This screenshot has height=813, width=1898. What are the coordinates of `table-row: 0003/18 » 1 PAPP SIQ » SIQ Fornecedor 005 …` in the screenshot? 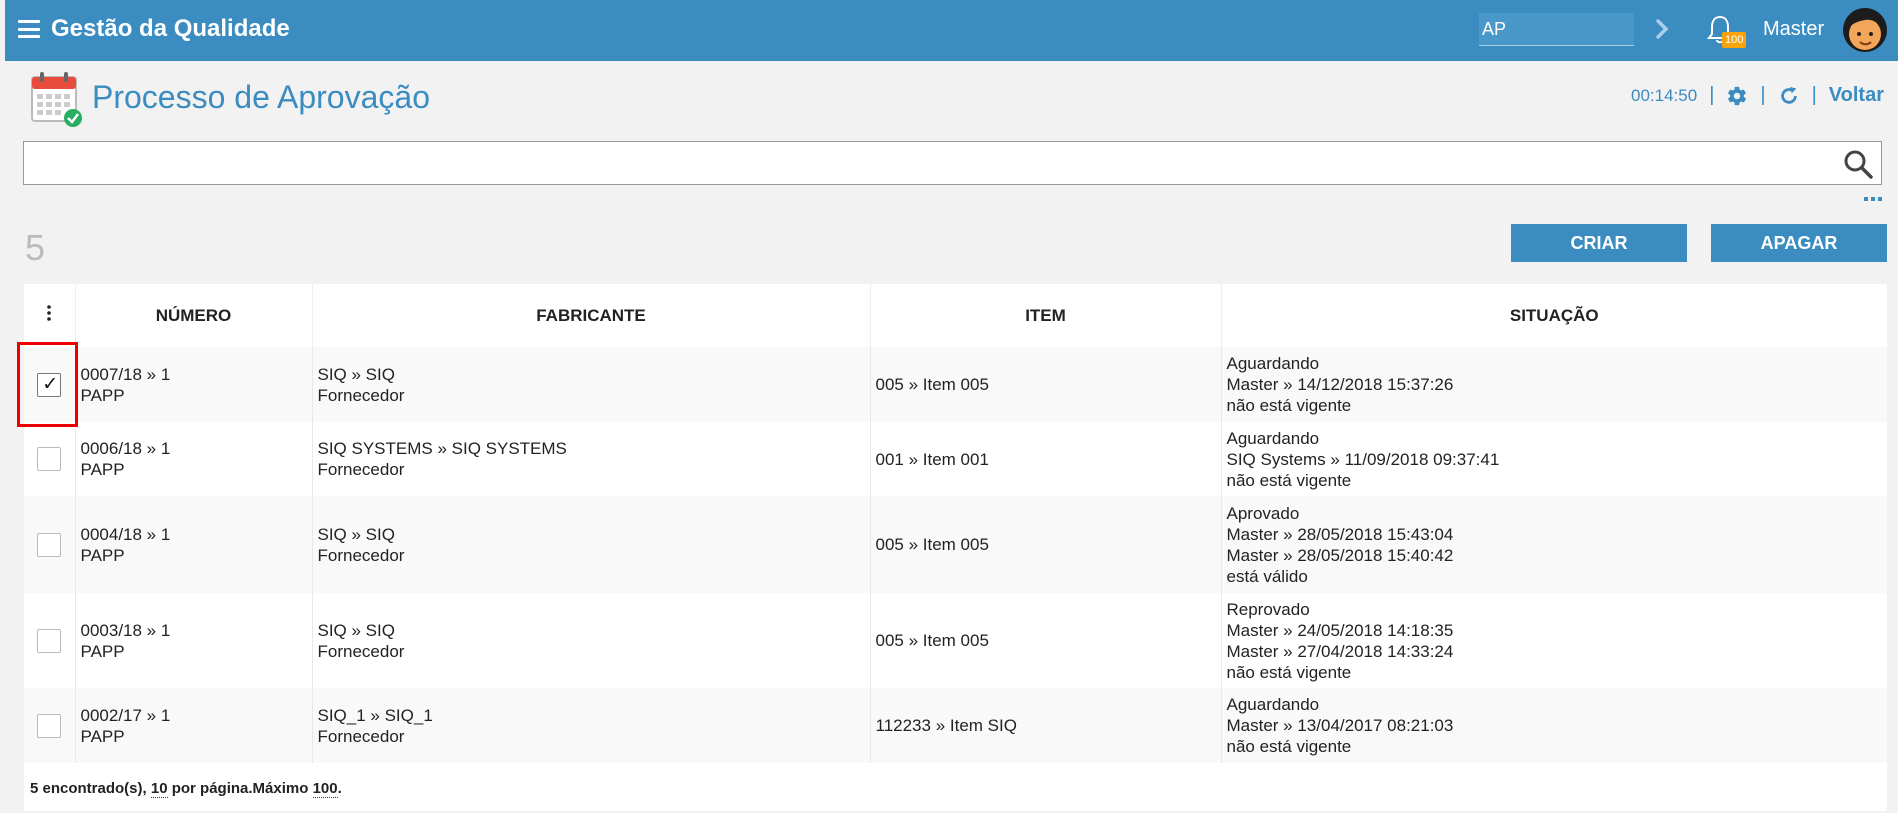 It's located at (955, 640).